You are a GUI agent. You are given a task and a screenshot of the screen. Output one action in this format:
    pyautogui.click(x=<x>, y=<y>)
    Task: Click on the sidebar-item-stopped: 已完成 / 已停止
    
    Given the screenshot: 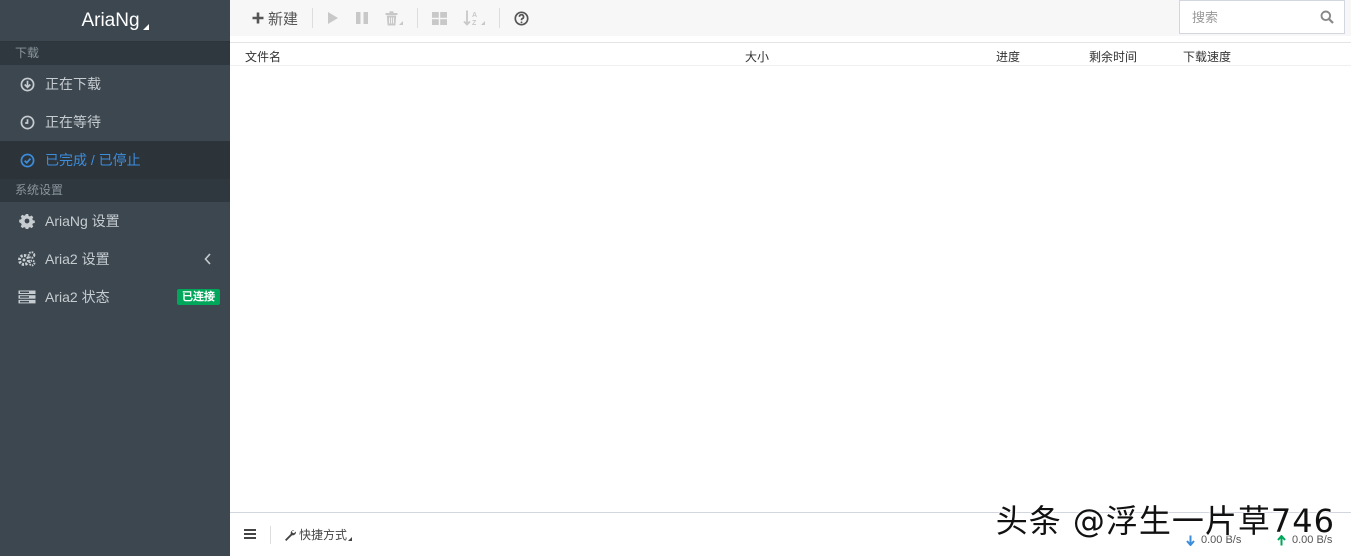 What is the action you would take?
    pyautogui.click(x=115, y=160)
    